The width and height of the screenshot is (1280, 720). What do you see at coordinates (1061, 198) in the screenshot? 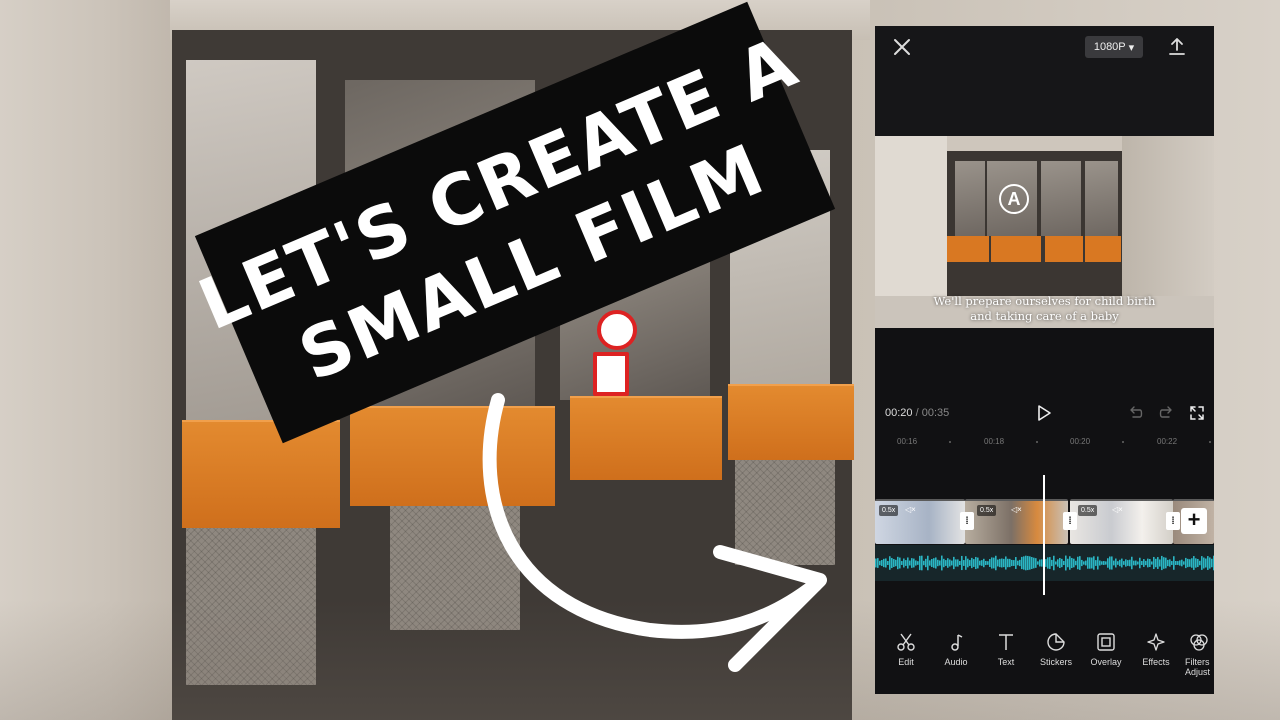
I see `preview-pane` at bounding box center [1061, 198].